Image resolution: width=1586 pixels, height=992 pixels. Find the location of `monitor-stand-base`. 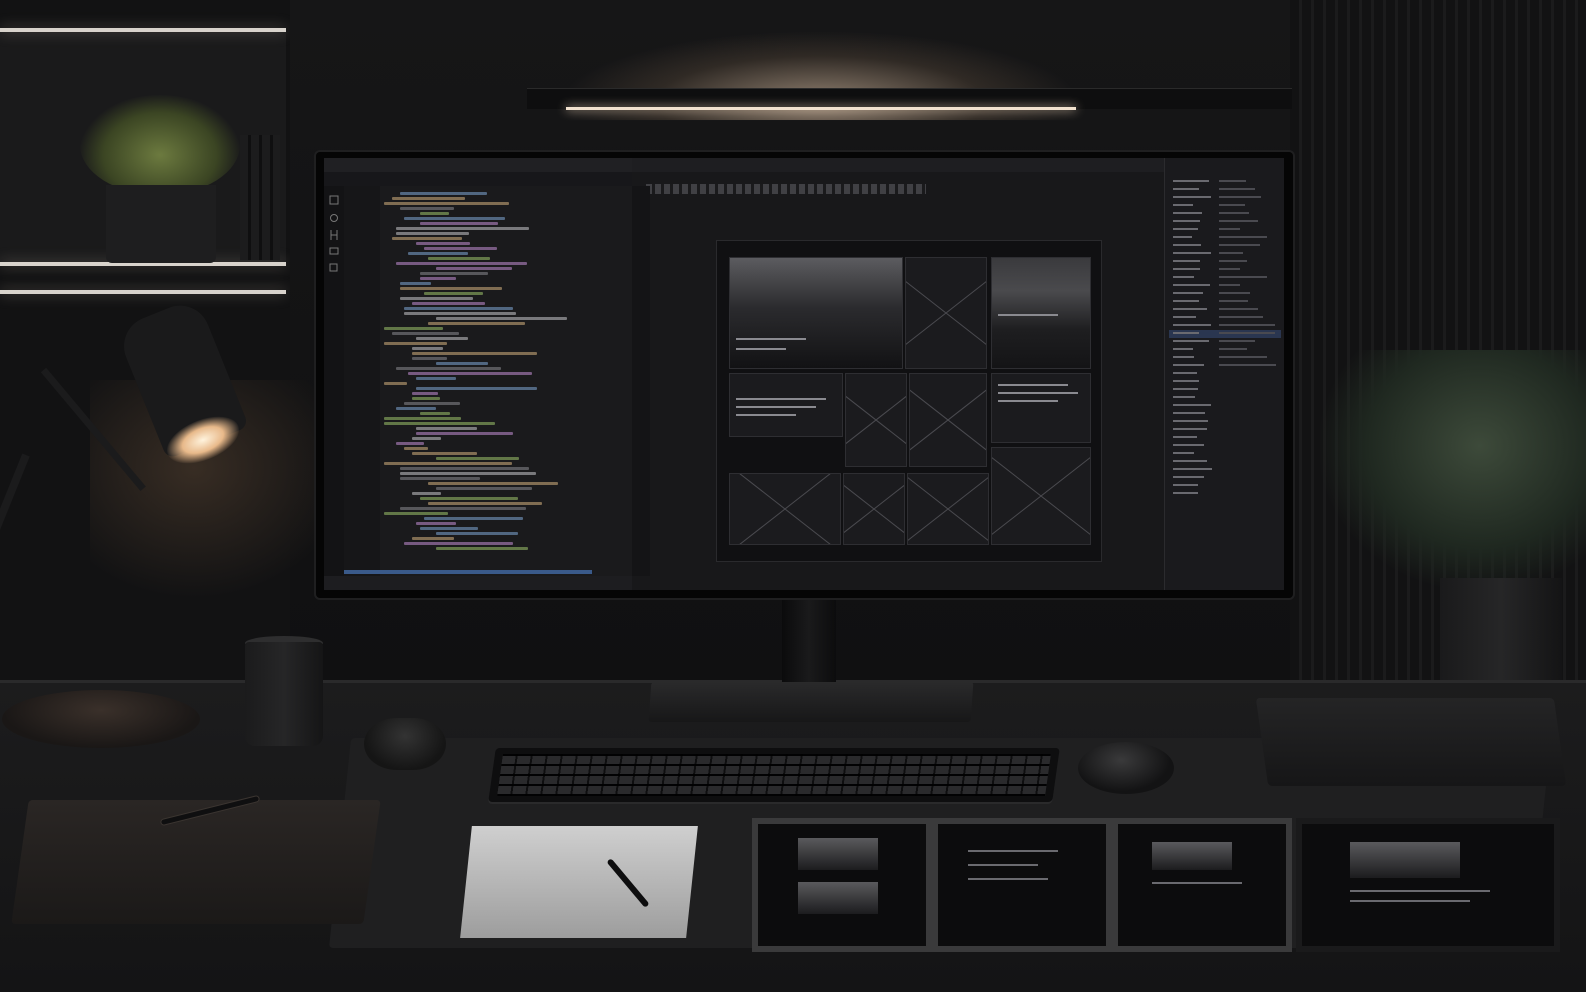

monitor-stand-base is located at coordinates (811, 702).